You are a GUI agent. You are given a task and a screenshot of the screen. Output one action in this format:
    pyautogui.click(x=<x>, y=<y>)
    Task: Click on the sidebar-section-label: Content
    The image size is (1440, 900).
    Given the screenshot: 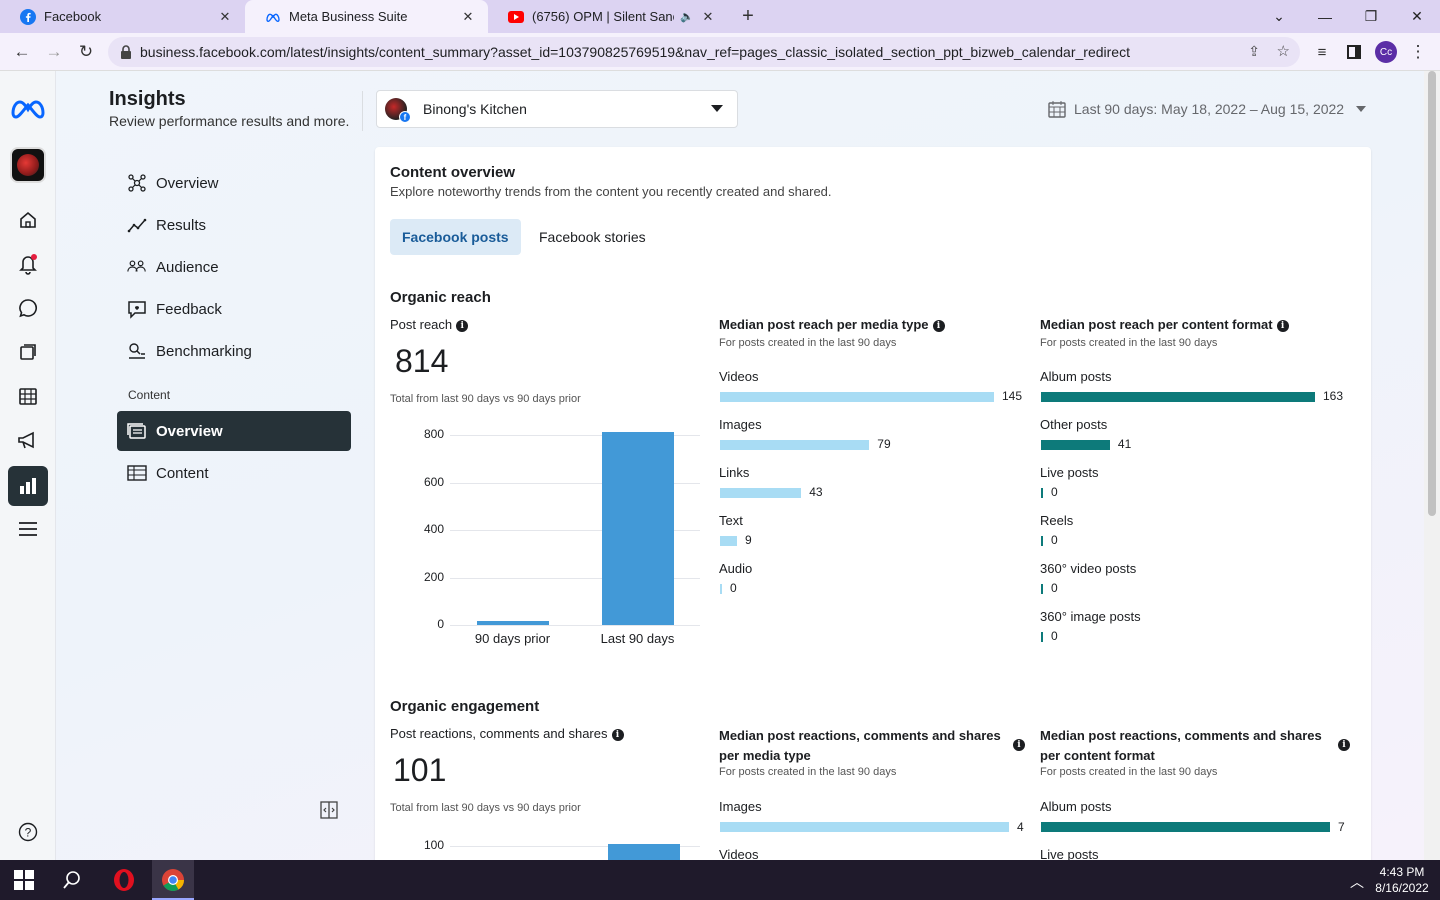 What is the action you would take?
    pyautogui.click(x=149, y=395)
    